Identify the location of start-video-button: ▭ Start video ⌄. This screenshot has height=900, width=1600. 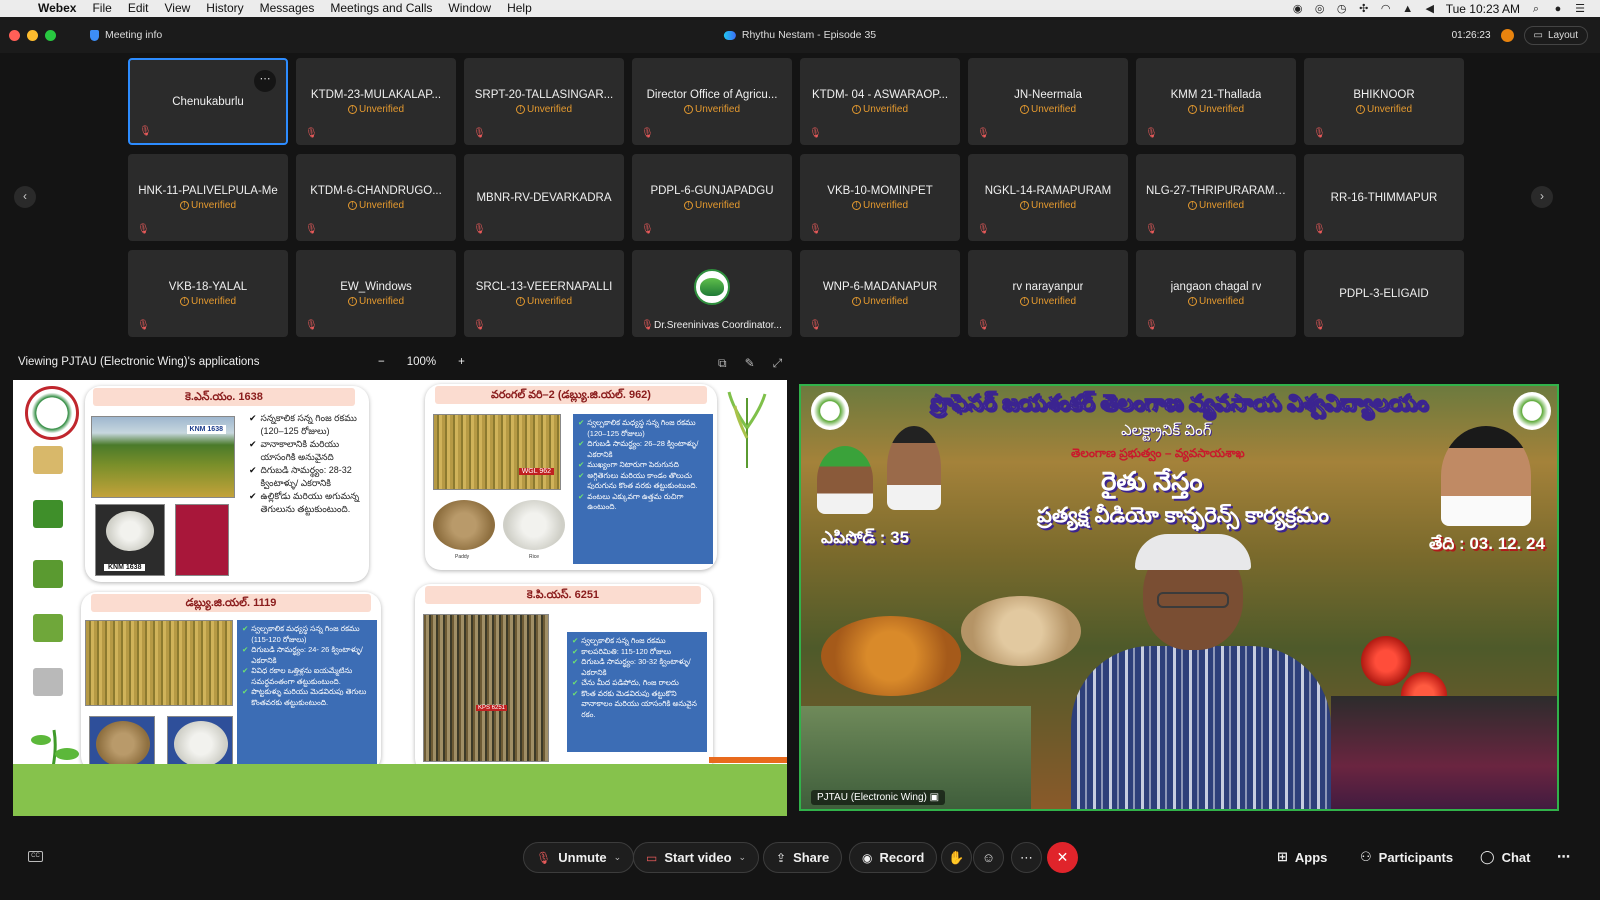
(696, 857).